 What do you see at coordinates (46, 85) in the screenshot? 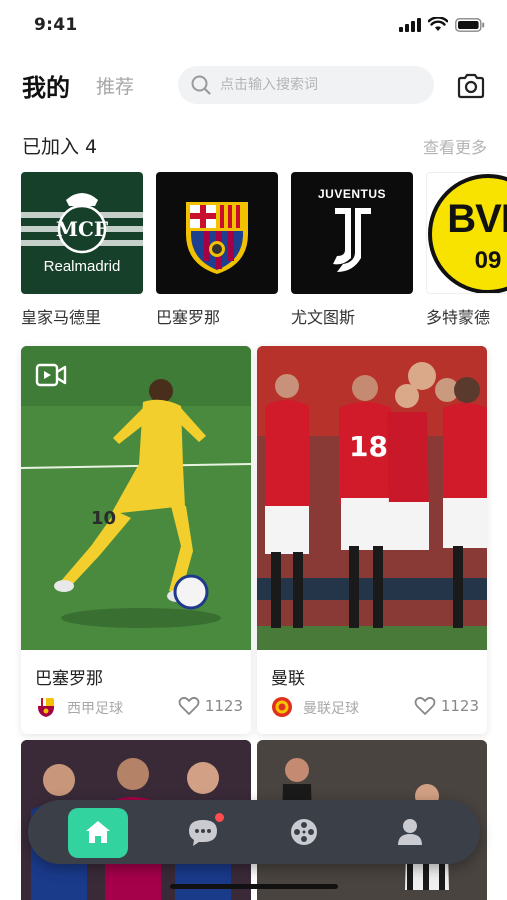
I see `tab-mine: 我的` at bounding box center [46, 85].